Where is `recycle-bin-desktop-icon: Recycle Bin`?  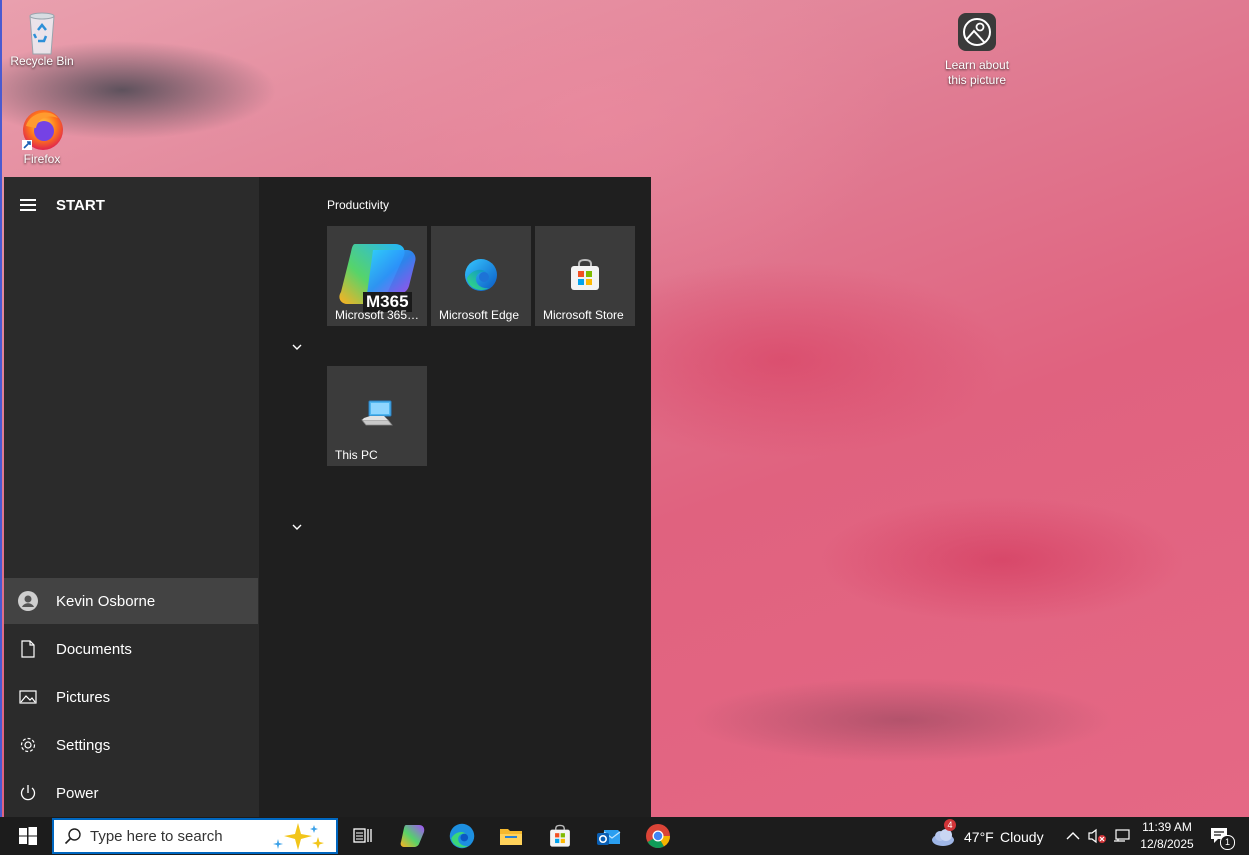 recycle-bin-desktop-icon: Recycle Bin is located at coordinates (42, 38).